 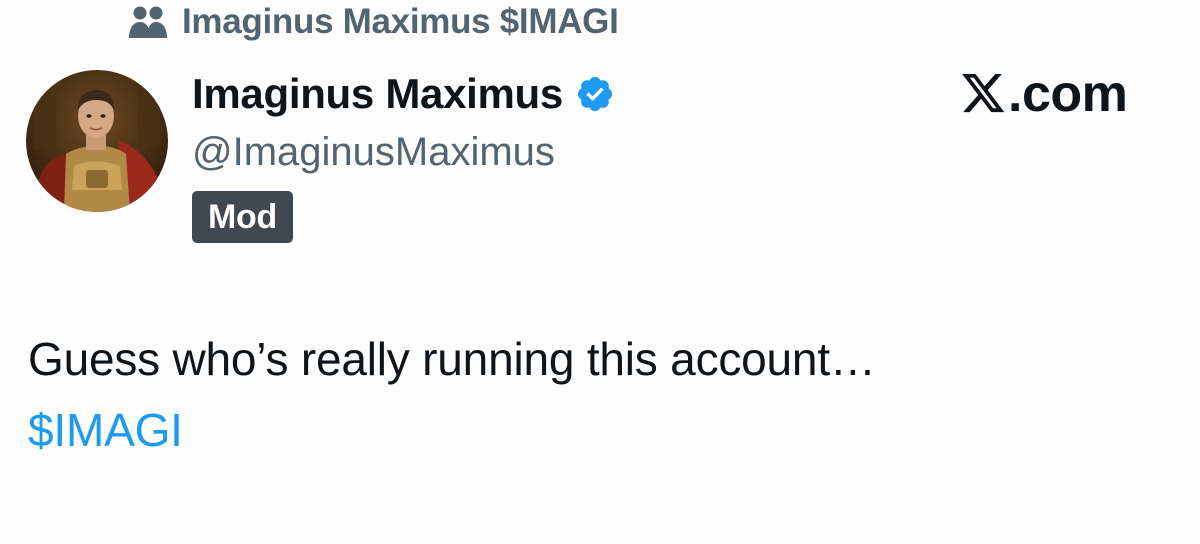 I want to click on display-name: Imaginus Maximus, so click(x=377, y=94).